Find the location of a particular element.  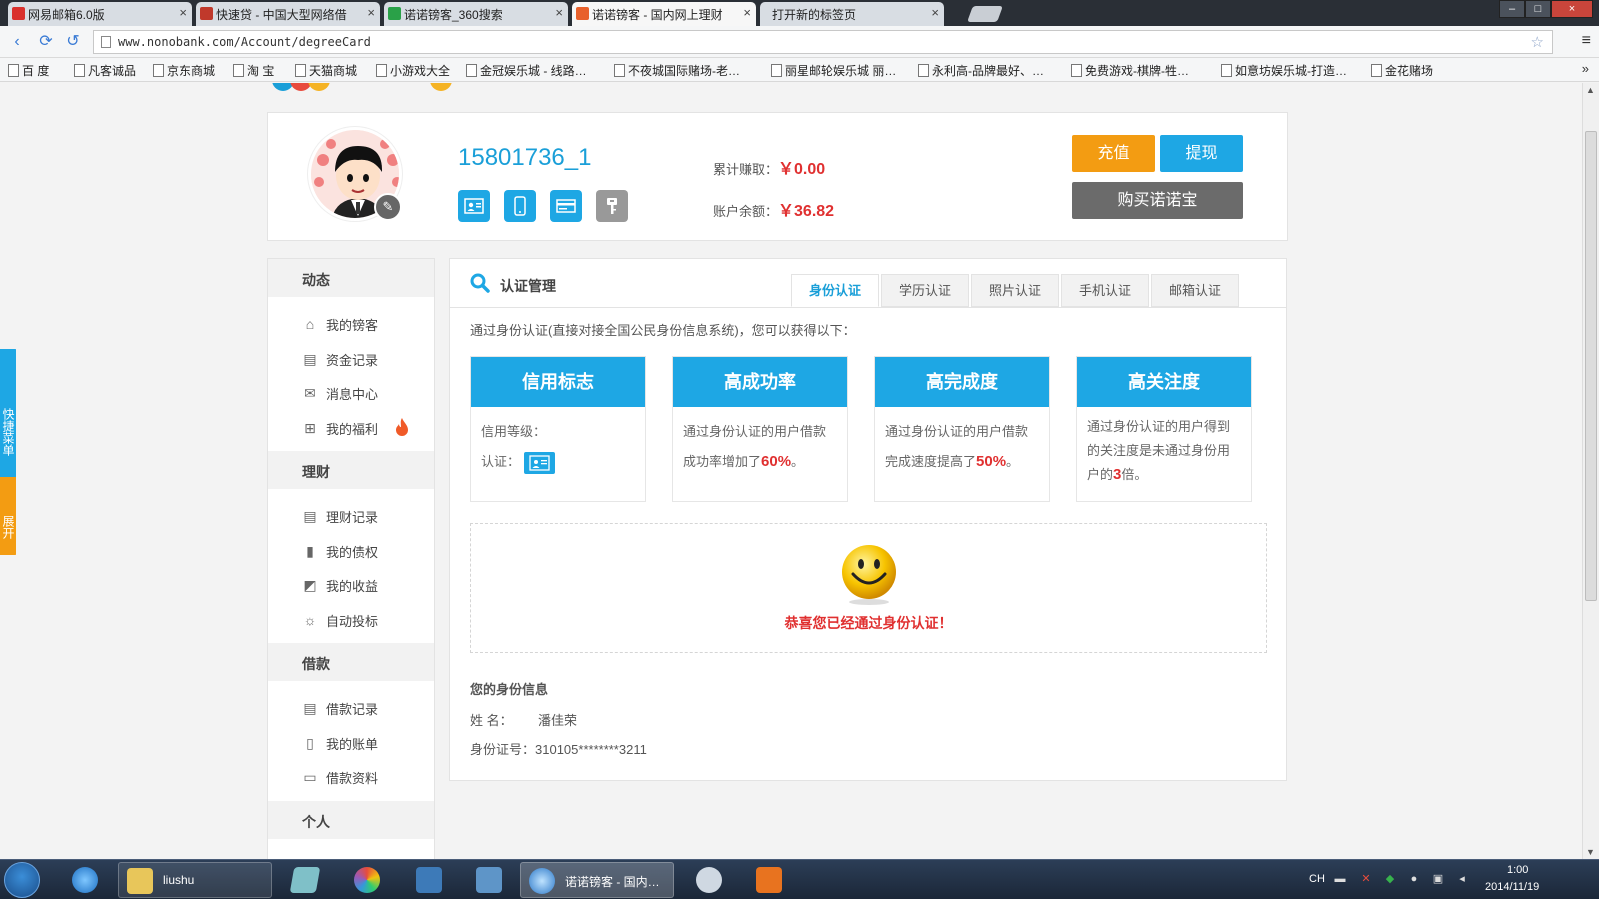

card-title: 高关注度 is located at coordinates (1164, 382).